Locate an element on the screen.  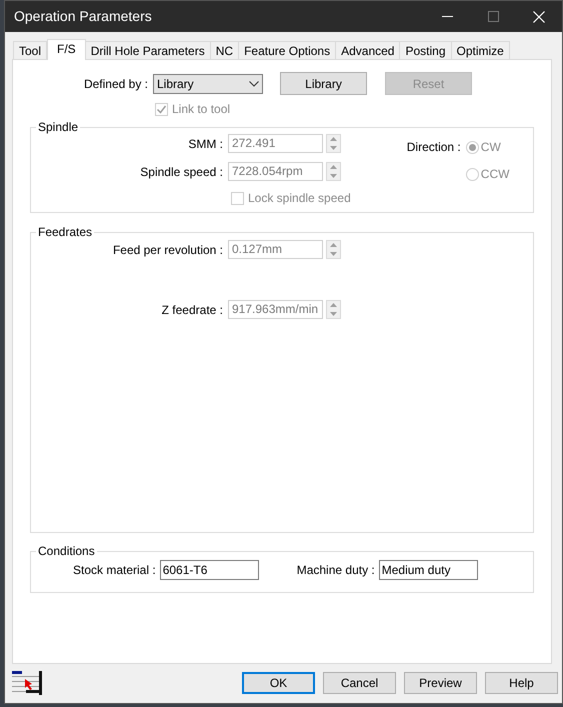
button: Help is located at coordinates (521, 683).